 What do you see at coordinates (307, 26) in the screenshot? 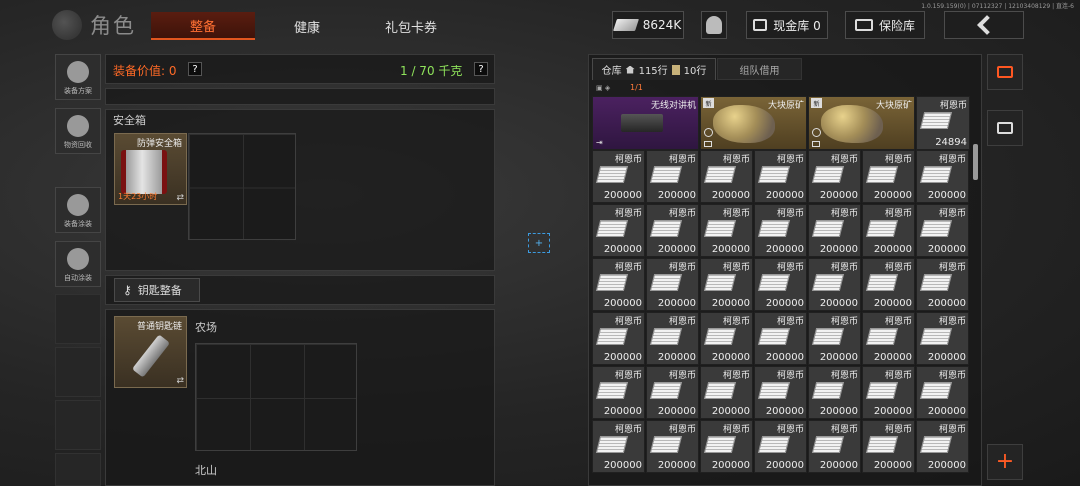
I see `tab-health: 健康` at bounding box center [307, 26].